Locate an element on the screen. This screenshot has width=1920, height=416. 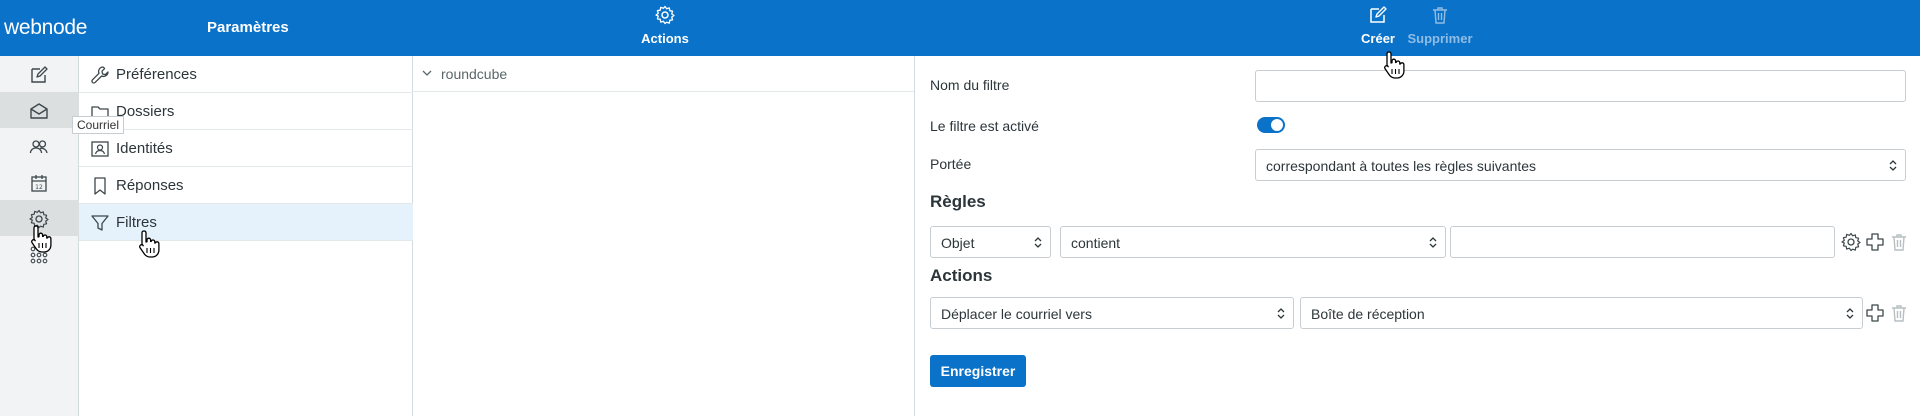
settings-item-label: Dossiers is located at coordinates (145, 111).